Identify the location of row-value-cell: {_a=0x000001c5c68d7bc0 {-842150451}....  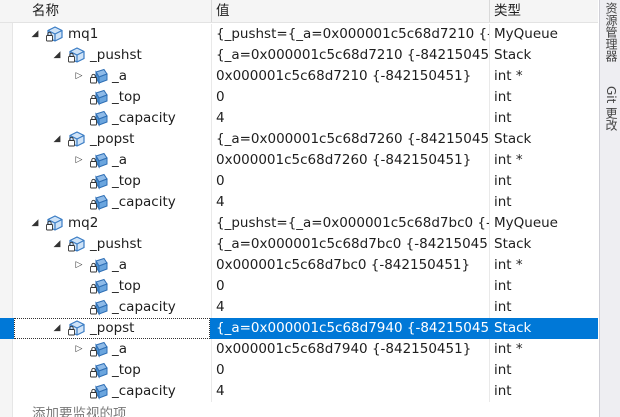
(350, 244).